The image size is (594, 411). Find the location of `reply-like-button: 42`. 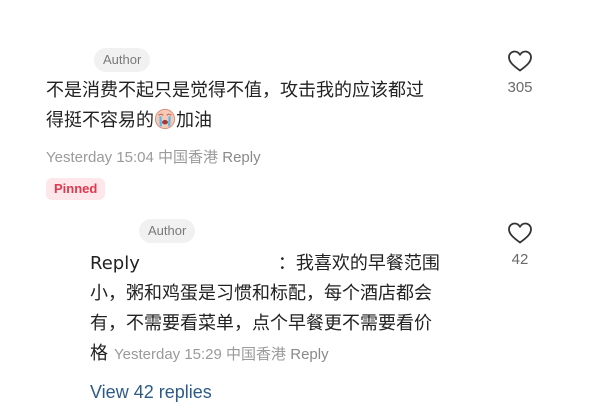

reply-like-button: 42 is located at coordinates (520, 244).